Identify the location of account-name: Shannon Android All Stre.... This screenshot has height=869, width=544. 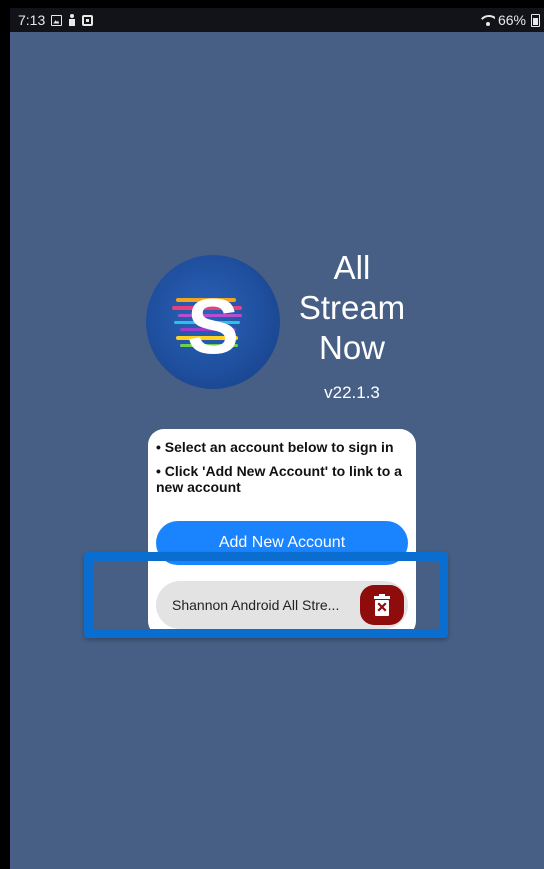
(256, 605).